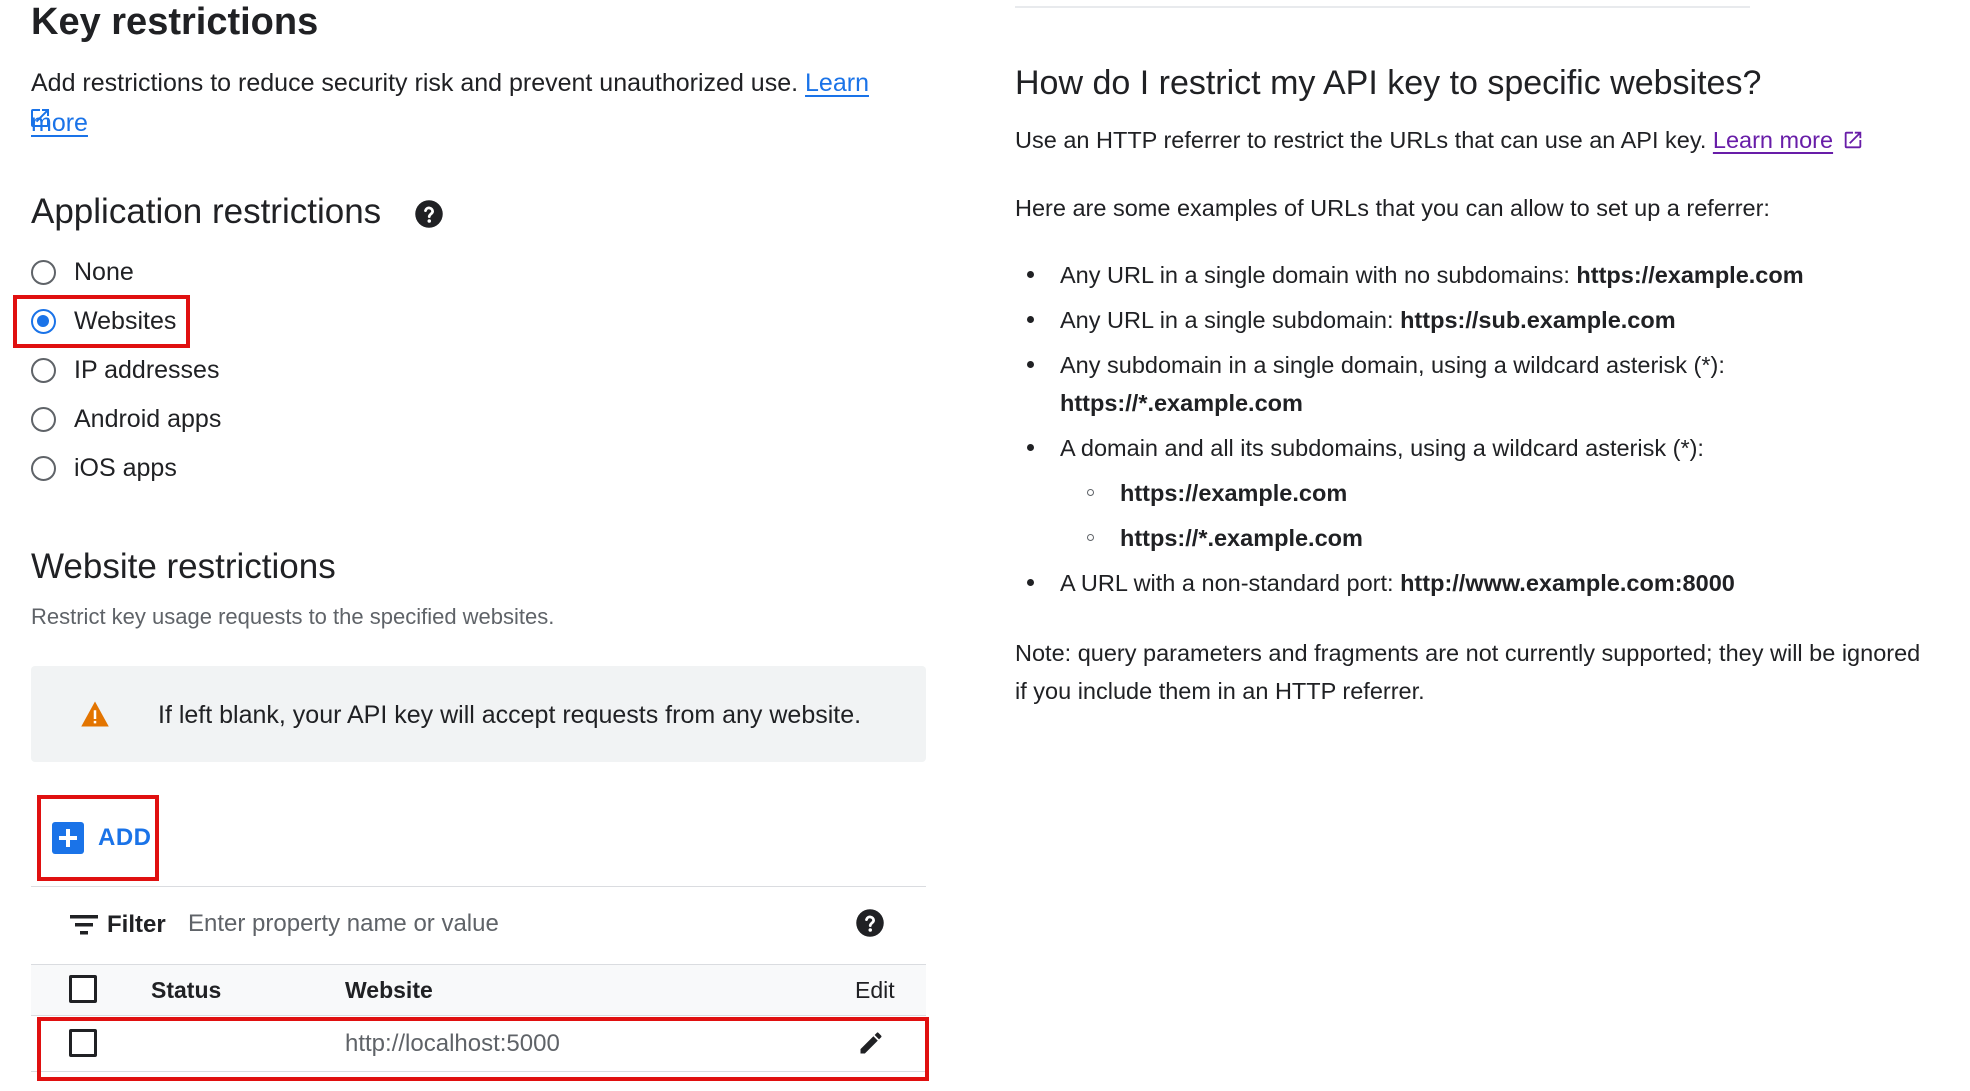 This screenshot has height=1091, width=1970. I want to click on radio-android-apps: Android apps, so click(126, 419).